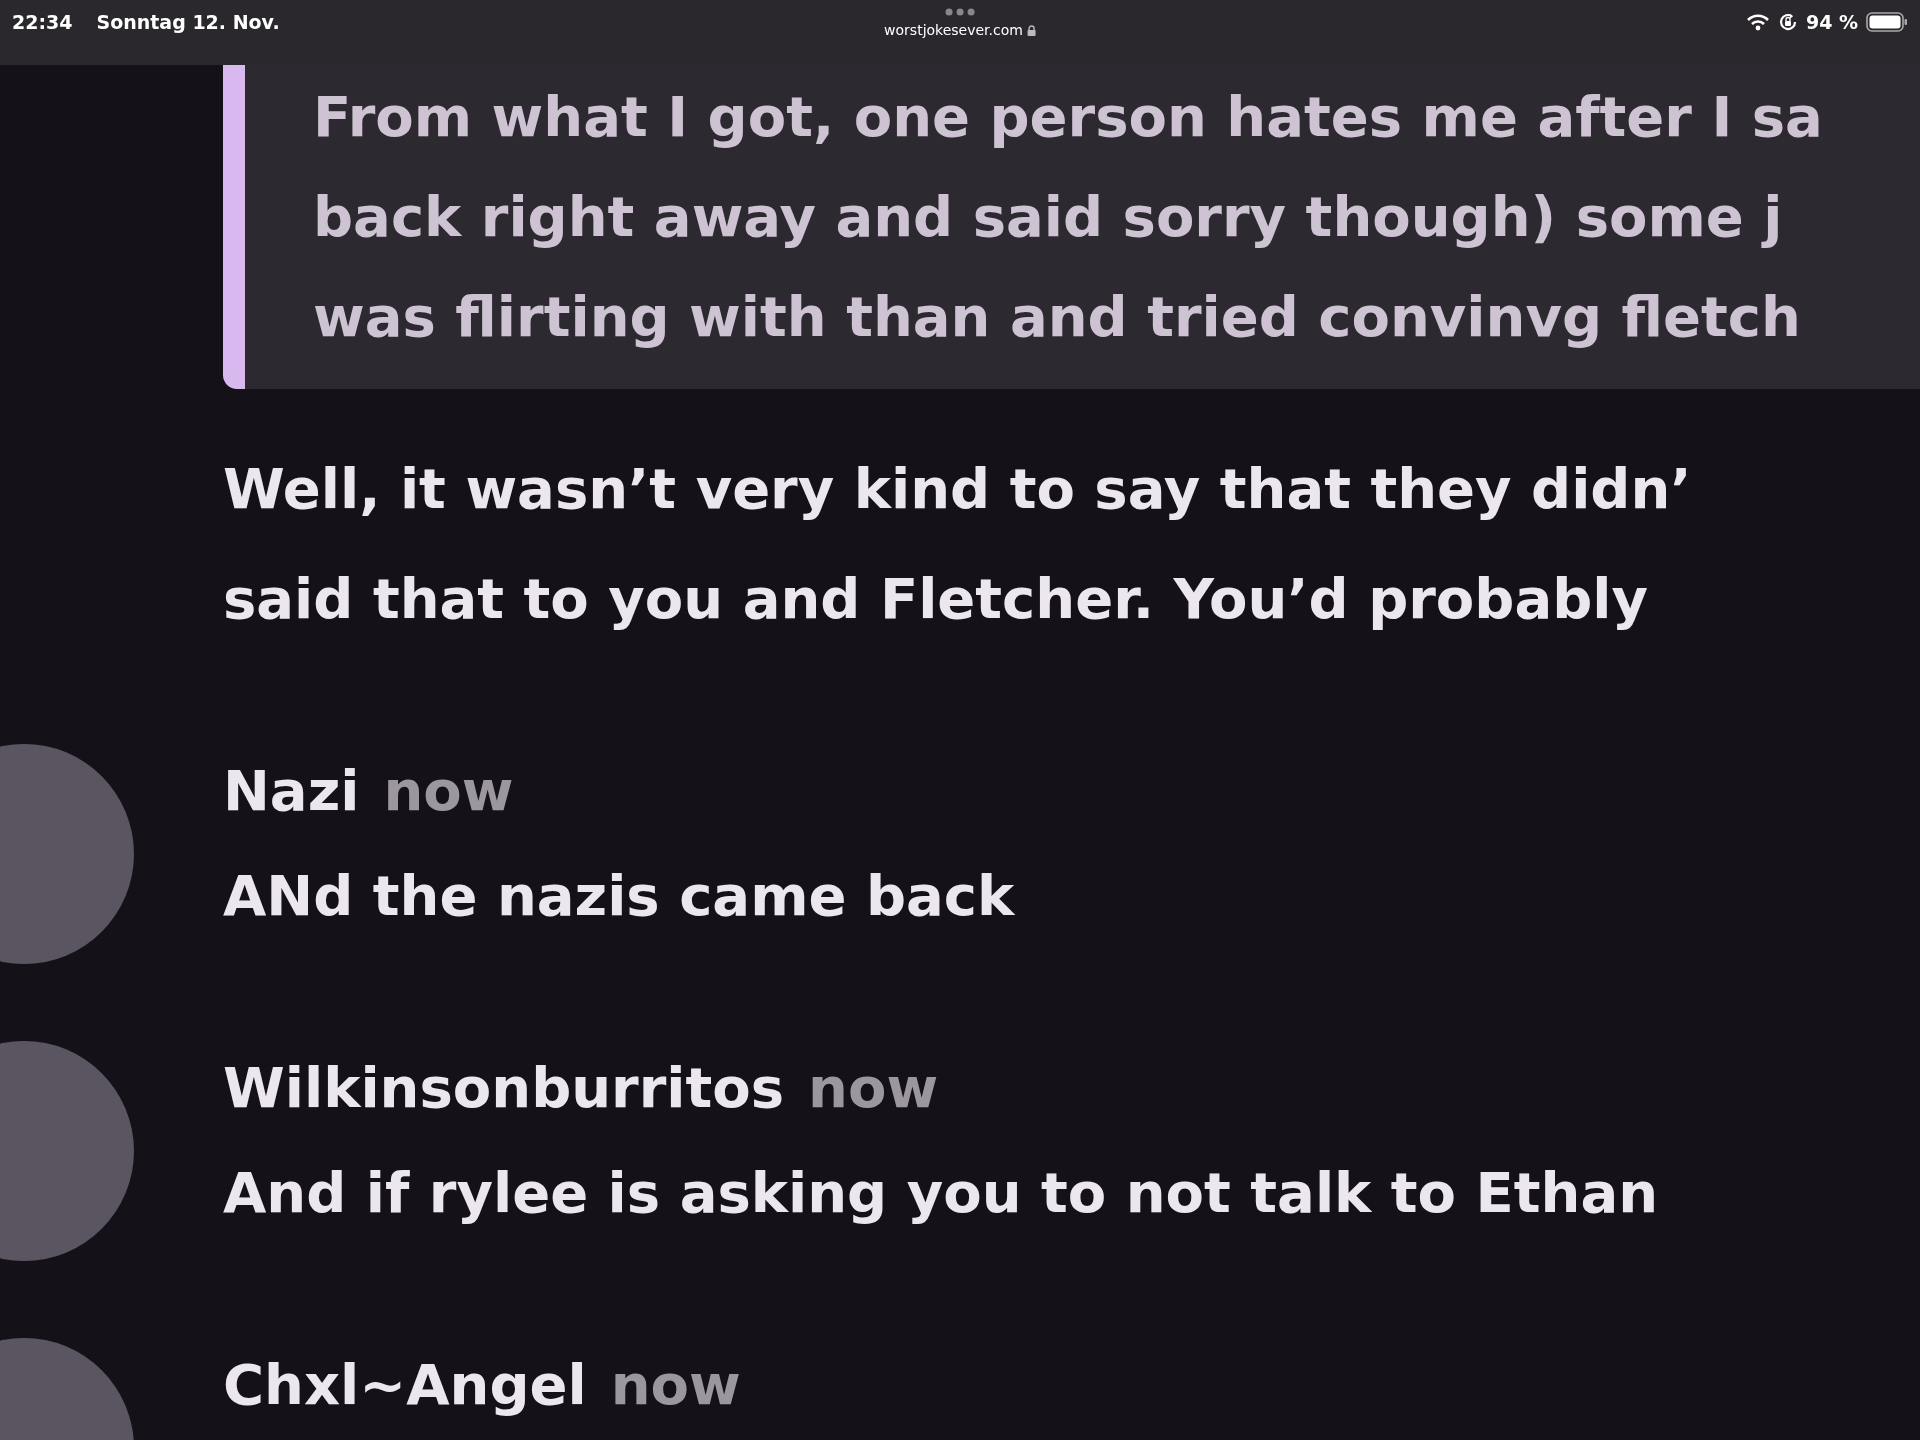 The width and height of the screenshot is (1920, 1440). What do you see at coordinates (1787, 22) in the screenshot?
I see `rotation-lock-icon` at bounding box center [1787, 22].